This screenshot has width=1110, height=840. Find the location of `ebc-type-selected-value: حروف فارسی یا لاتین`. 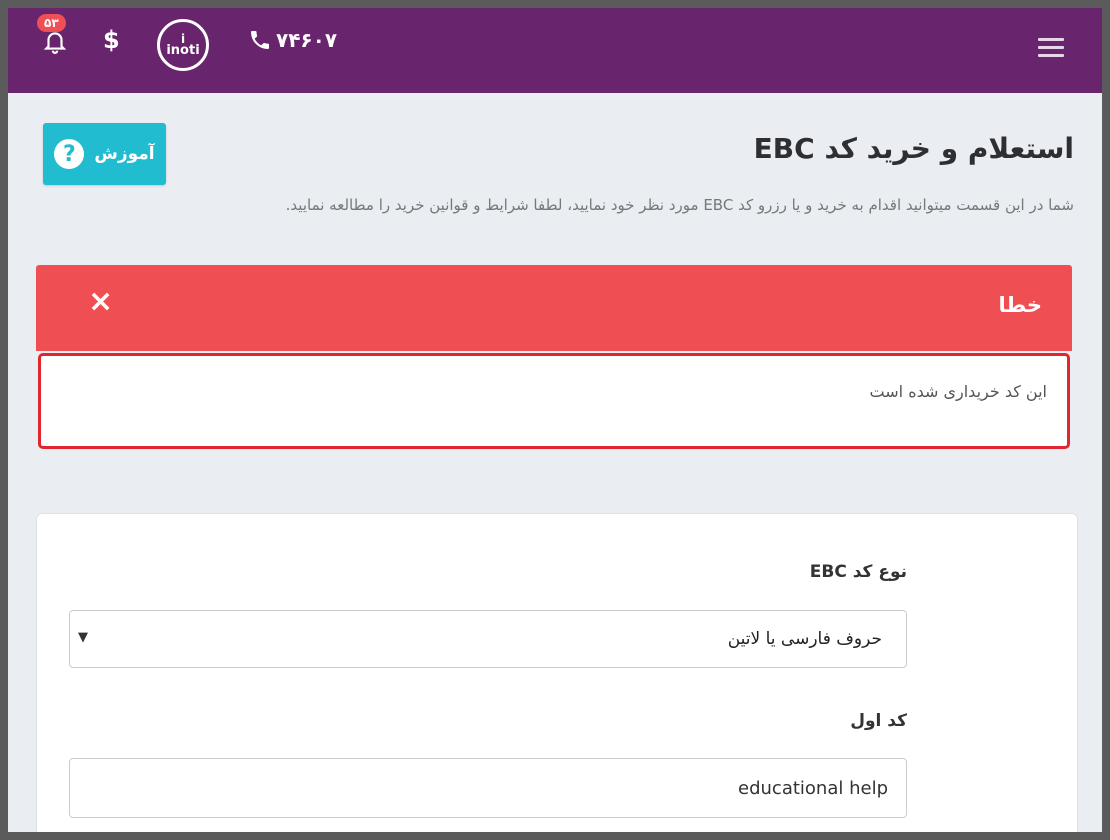

ebc-type-selected-value: حروف فارسی یا لاتین is located at coordinates (804, 639).